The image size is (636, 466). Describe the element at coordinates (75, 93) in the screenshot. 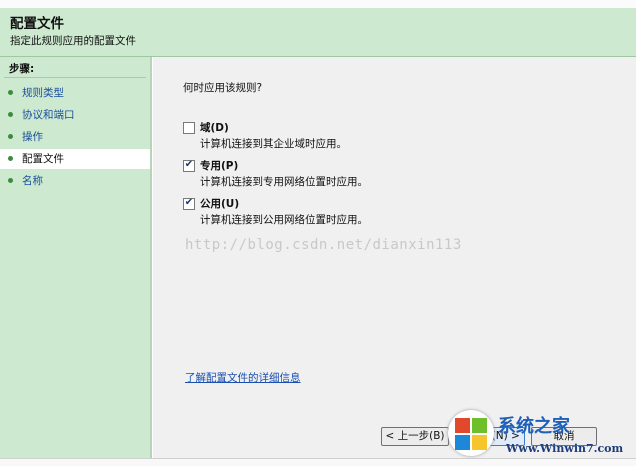

I see `sidebar-item-rule-type: 规则类型` at that location.